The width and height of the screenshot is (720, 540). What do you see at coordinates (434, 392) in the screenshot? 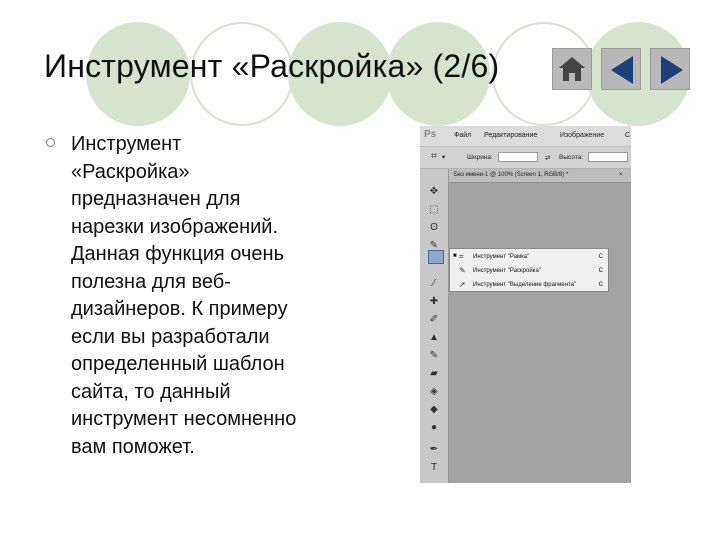
I see `bucket-tool-icon: ◈` at bounding box center [434, 392].